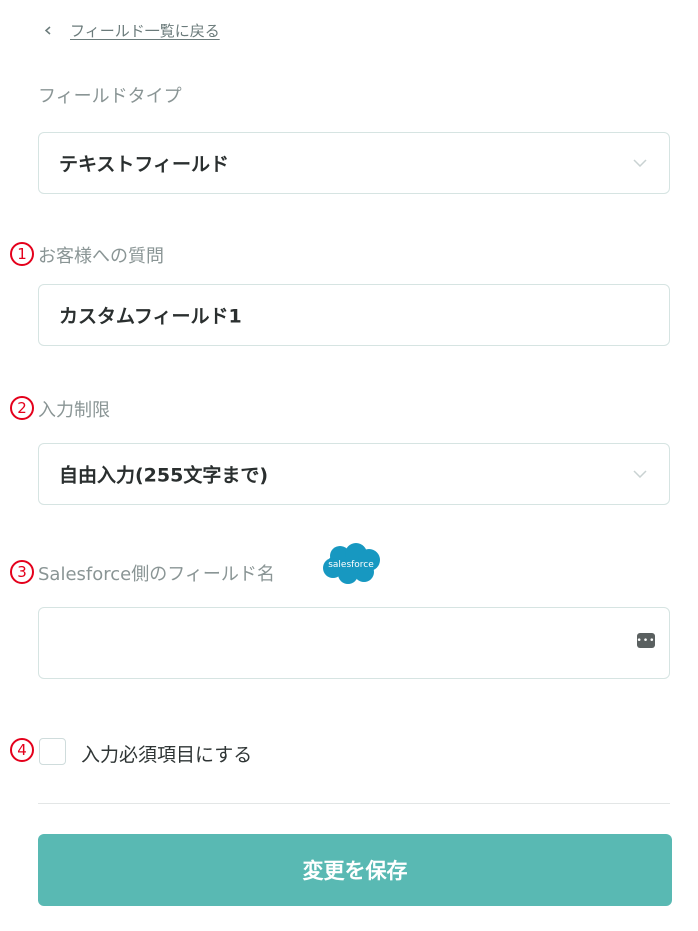 The height and width of the screenshot is (931, 698). Describe the element at coordinates (144, 164) in the screenshot. I see `field-type-value: テキストフィールド` at that location.